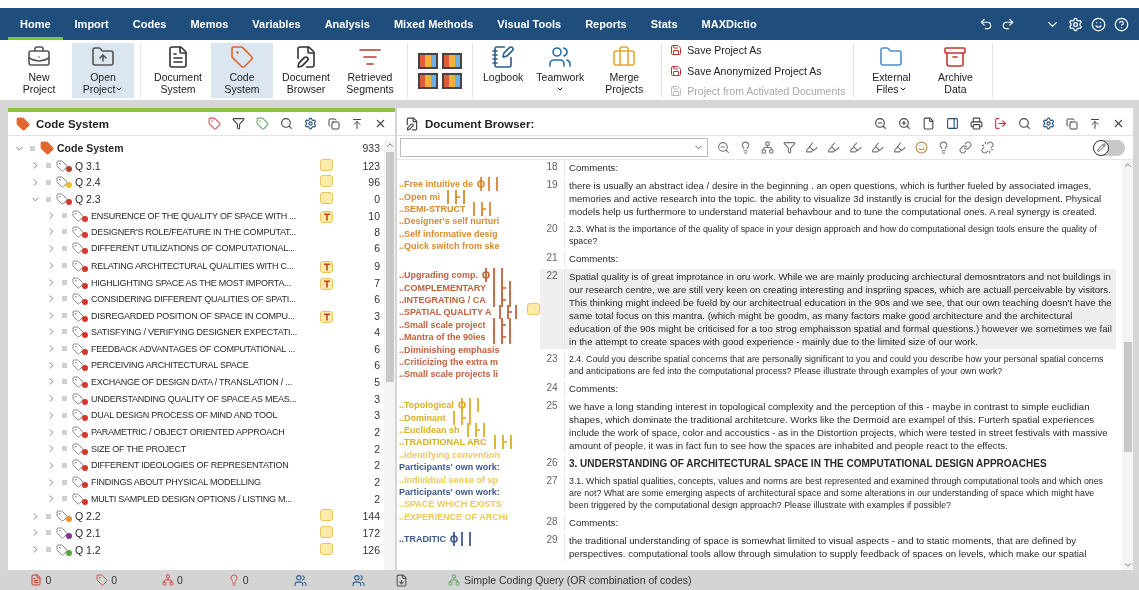  What do you see at coordinates (139, 448) in the screenshot?
I see `code-label: SIZE OF THE PROJECT` at bounding box center [139, 448].